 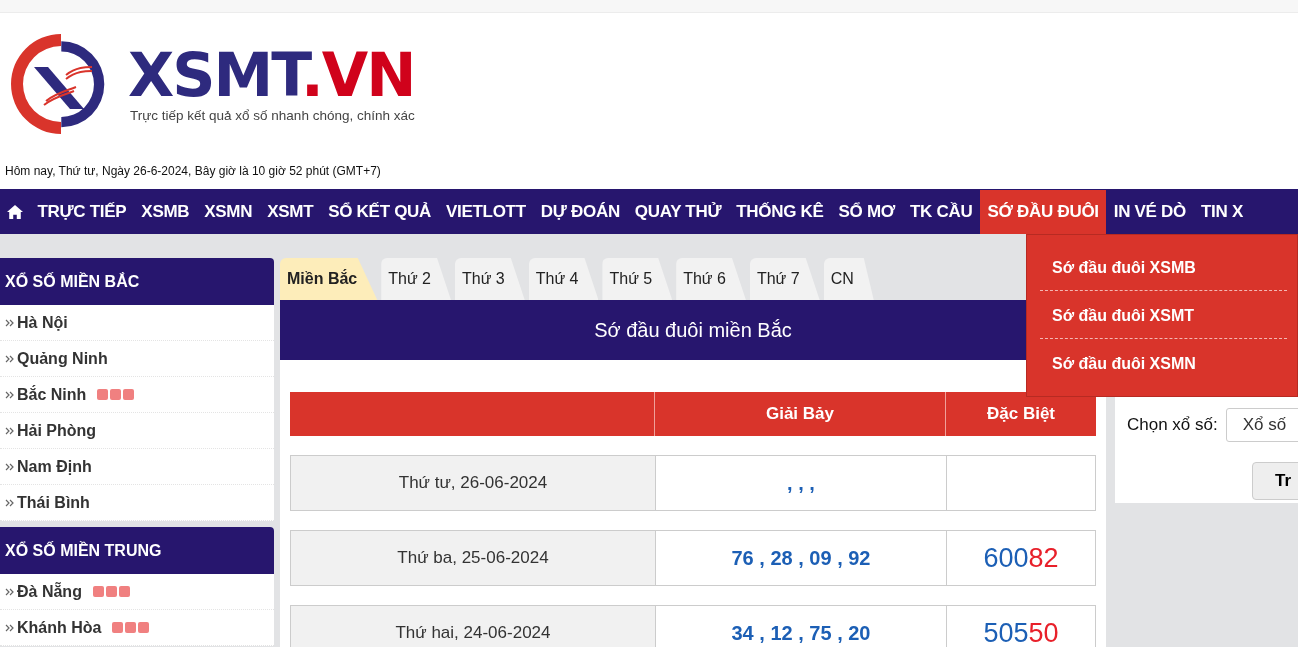 What do you see at coordinates (82, 212) in the screenshot?
I see `nav-link: TRỰC TIẾP` at bounding box center [82, 212].